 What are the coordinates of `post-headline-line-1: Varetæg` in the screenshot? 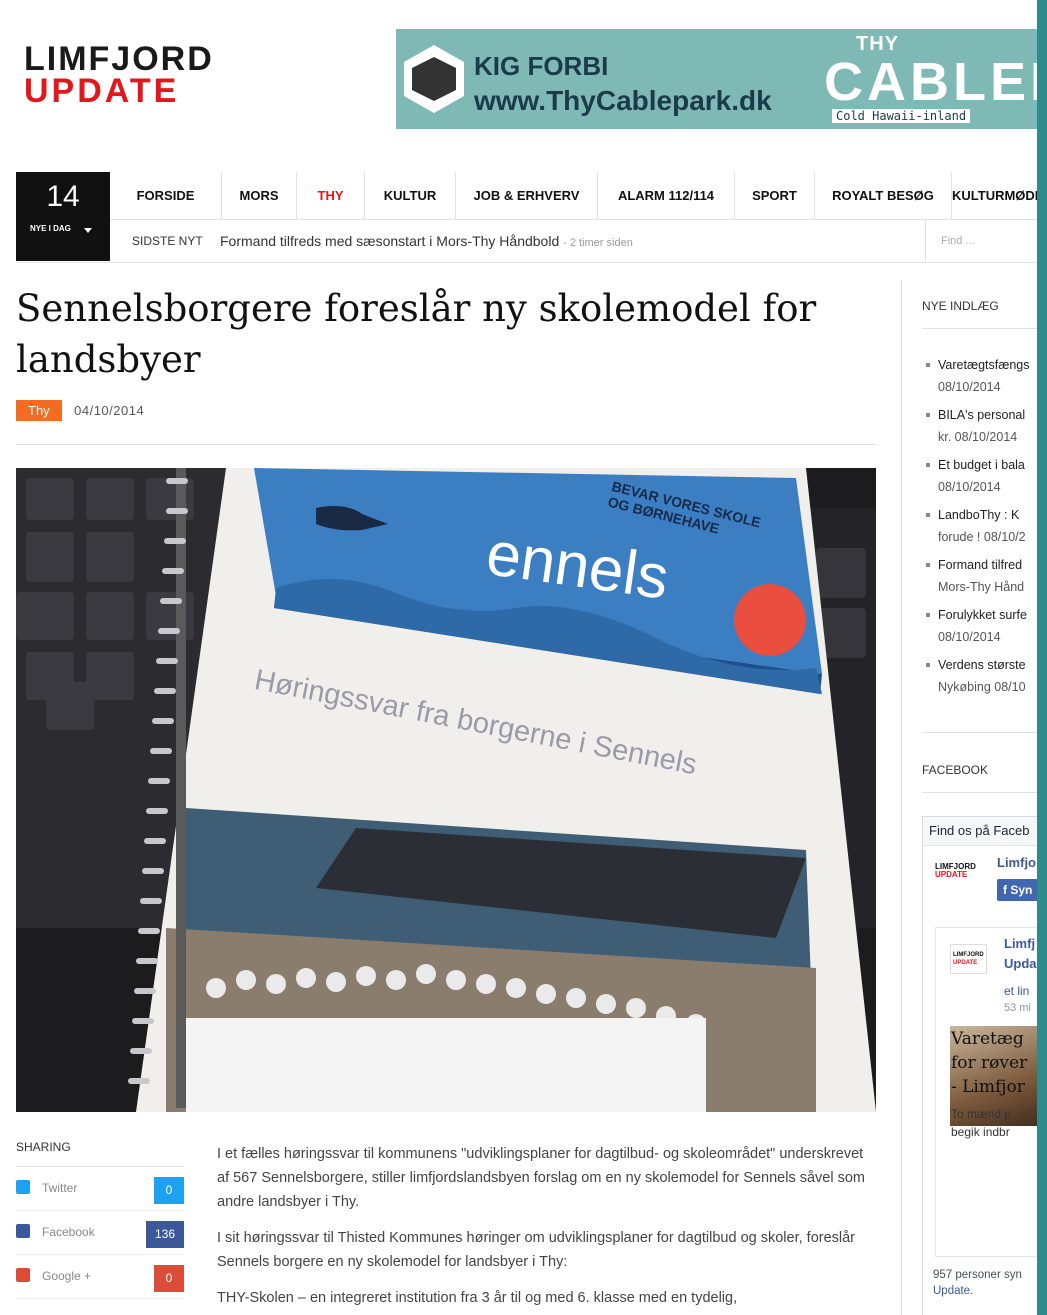 It's located at (987, 1039).